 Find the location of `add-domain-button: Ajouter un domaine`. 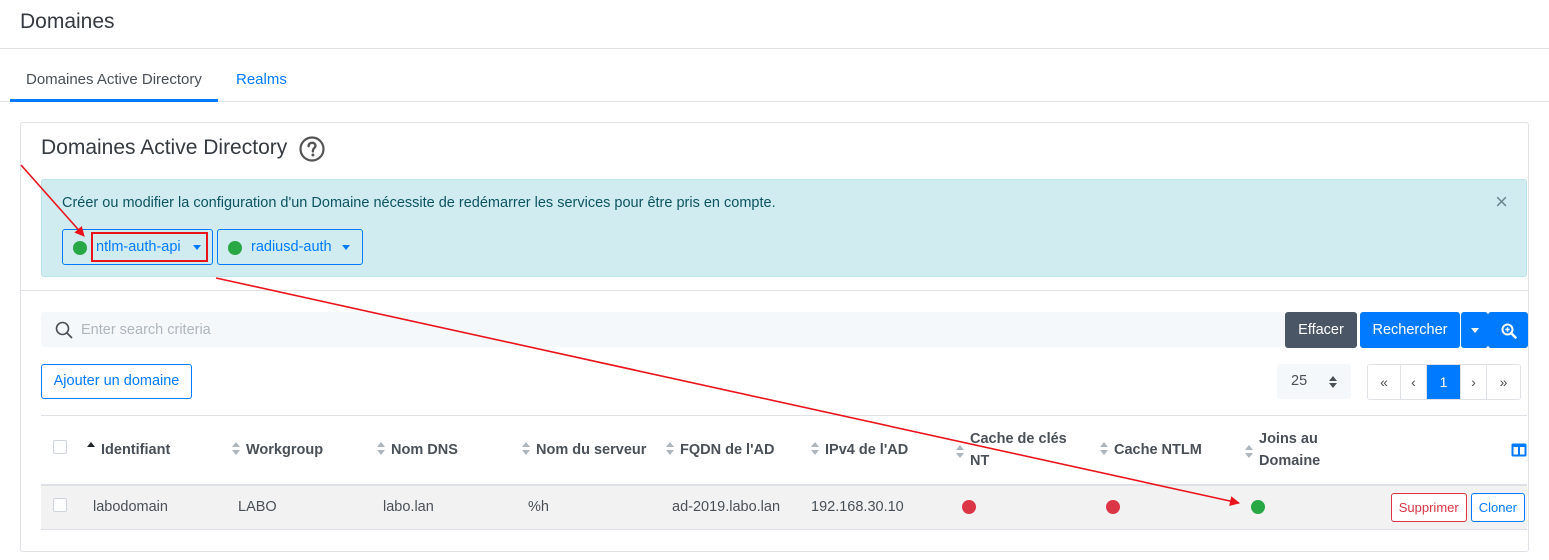

add-domain-button: Ajouter un domaine is located at coordinates (116, 381).